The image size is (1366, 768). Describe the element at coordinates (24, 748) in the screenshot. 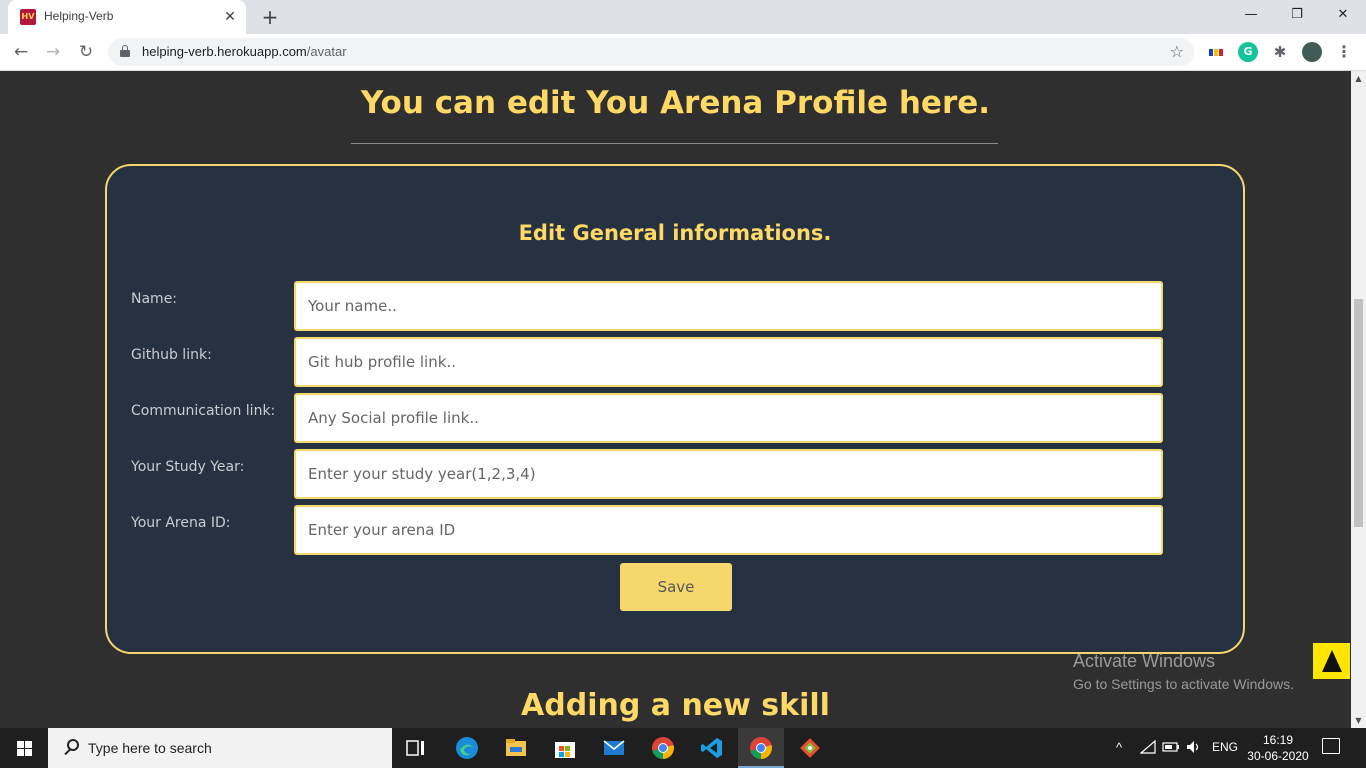

I see `windows-start-button` at that location.